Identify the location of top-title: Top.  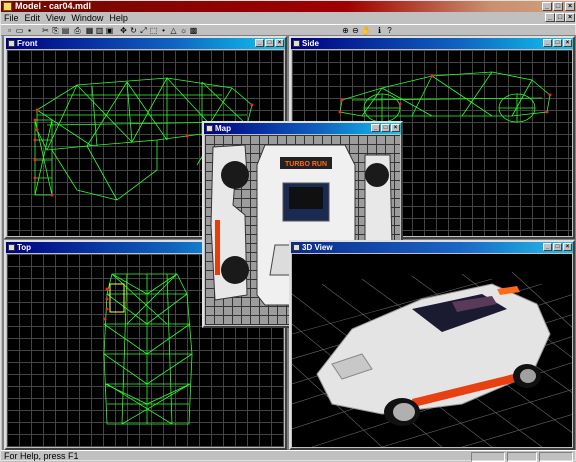
(24, 247).